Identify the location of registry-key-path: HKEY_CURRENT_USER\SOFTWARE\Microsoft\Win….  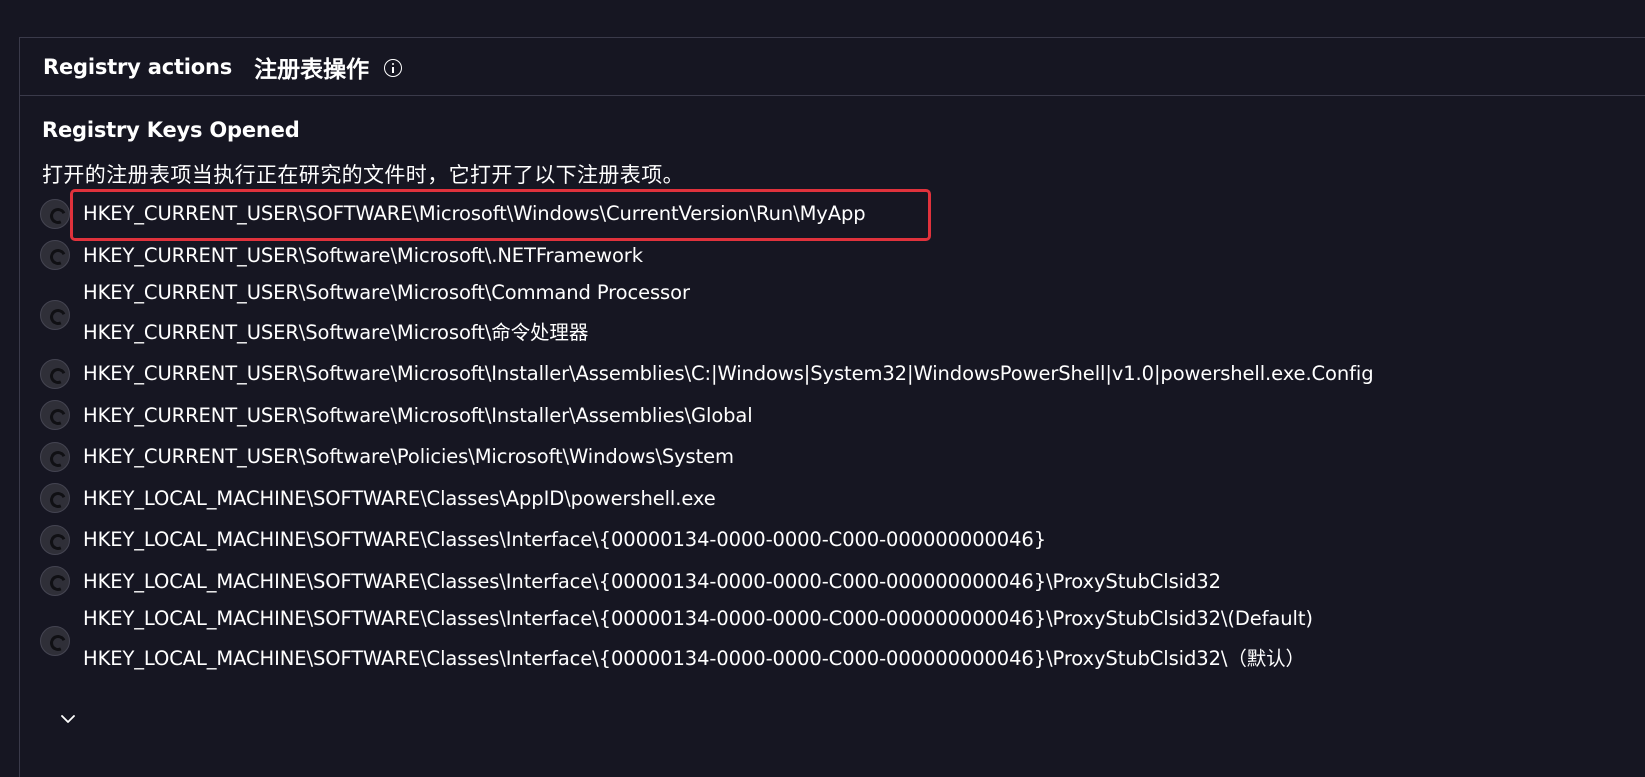
(474, 214).